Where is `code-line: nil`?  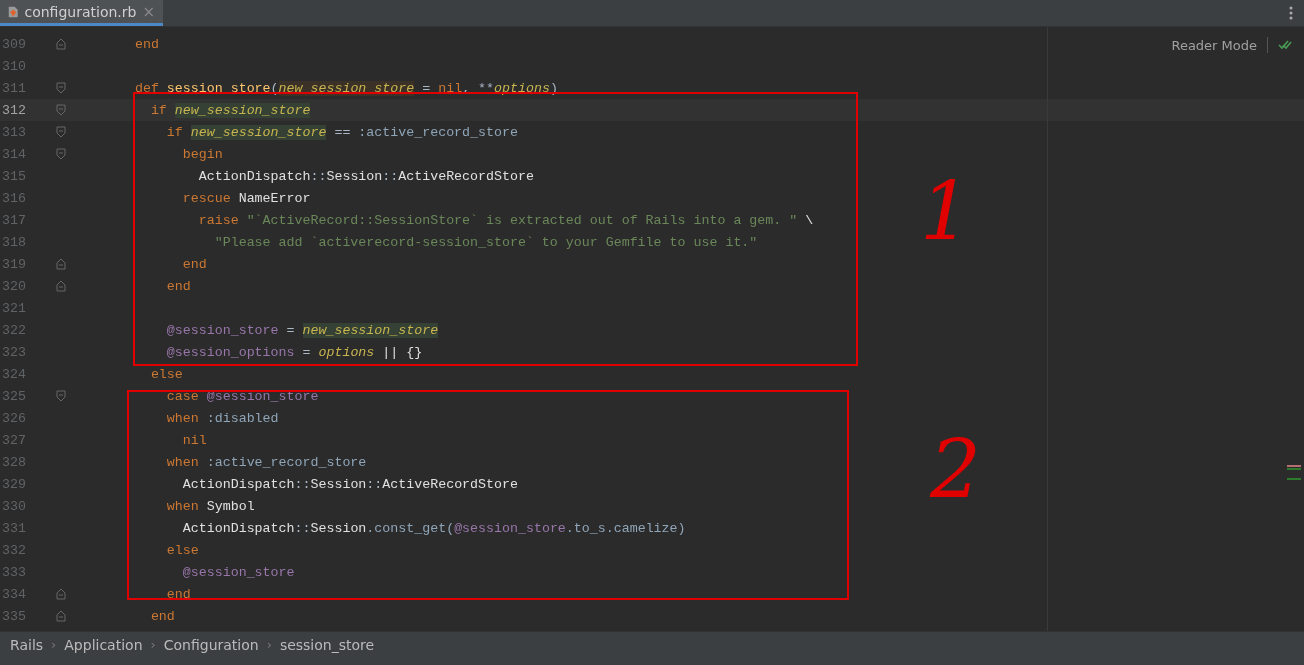
code-line: nil is located at coordinates (194, 440).